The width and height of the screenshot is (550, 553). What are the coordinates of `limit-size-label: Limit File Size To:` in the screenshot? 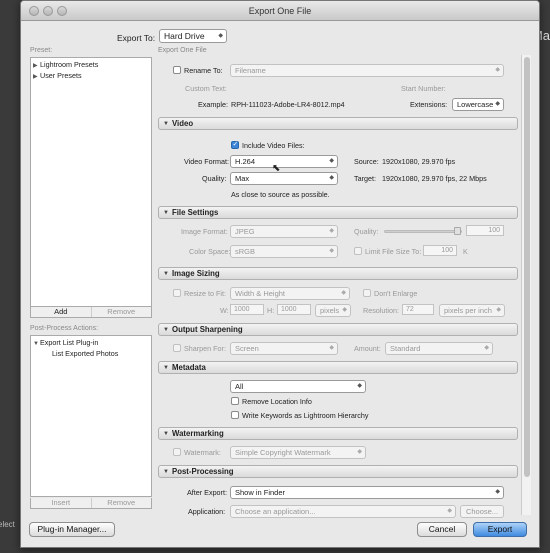 It's located at (393, 251).